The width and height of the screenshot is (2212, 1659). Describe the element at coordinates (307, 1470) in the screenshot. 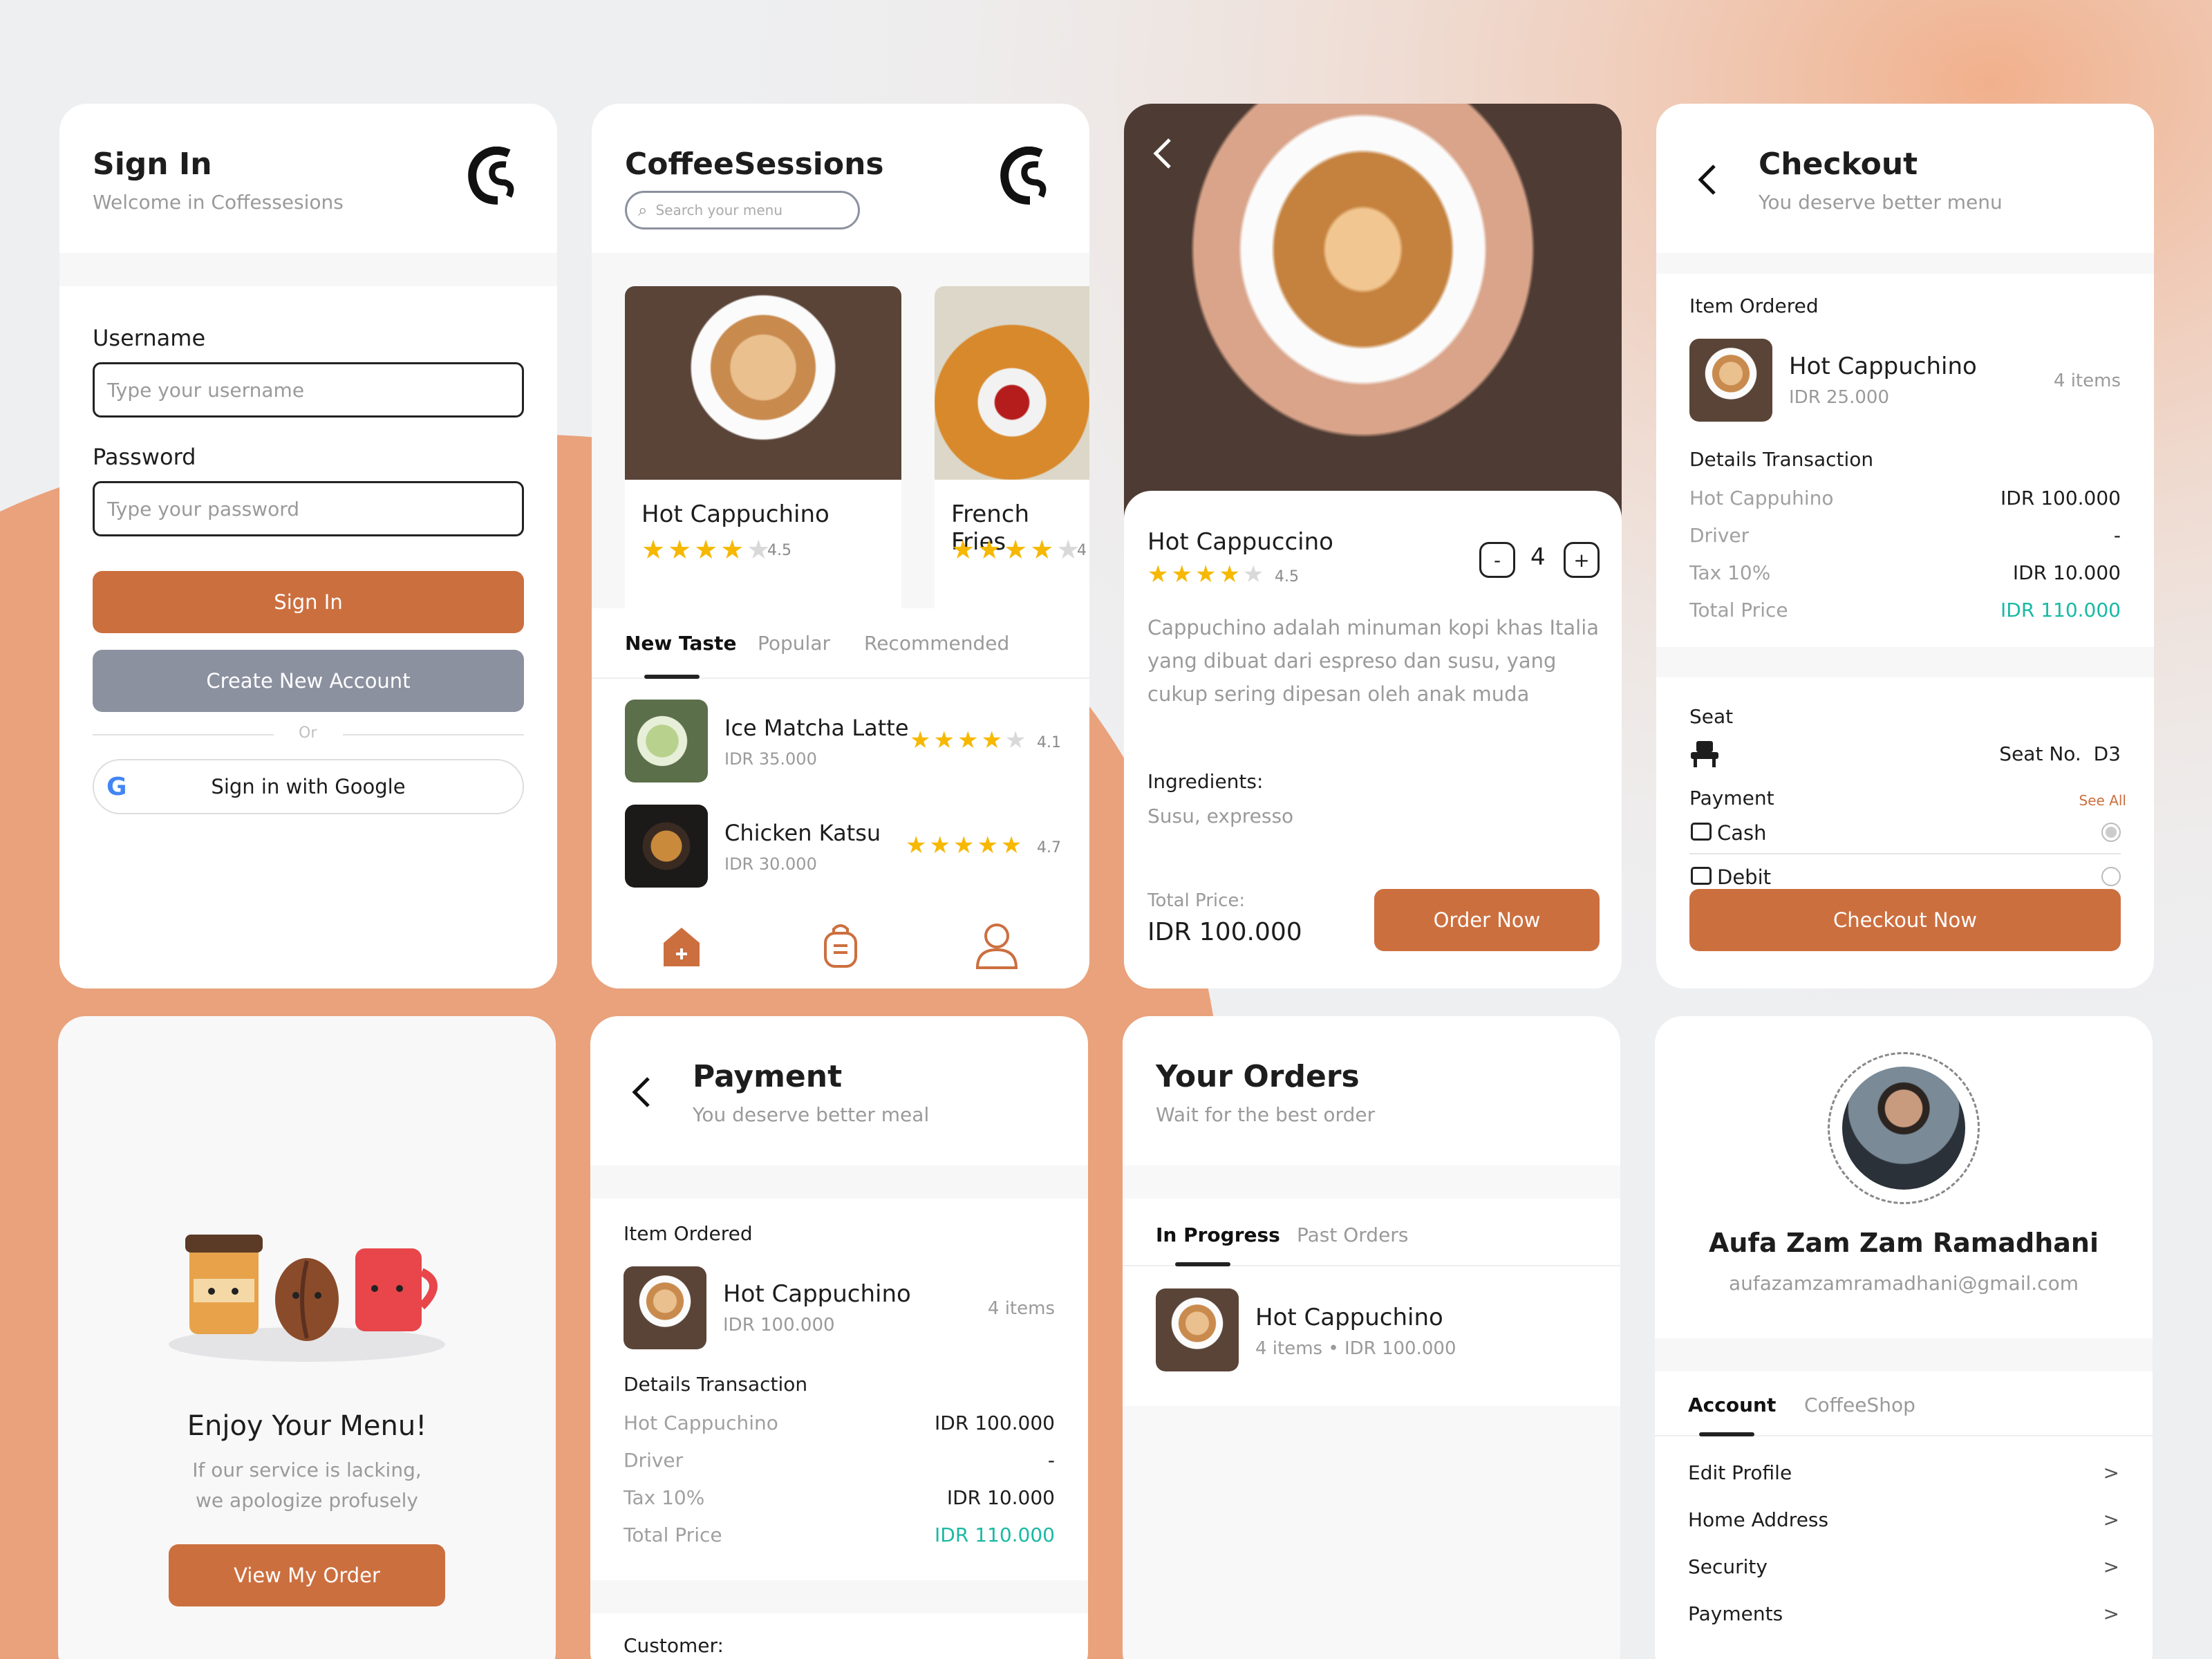

I see `enjoy-line1: If our service is lacking,` at that location.